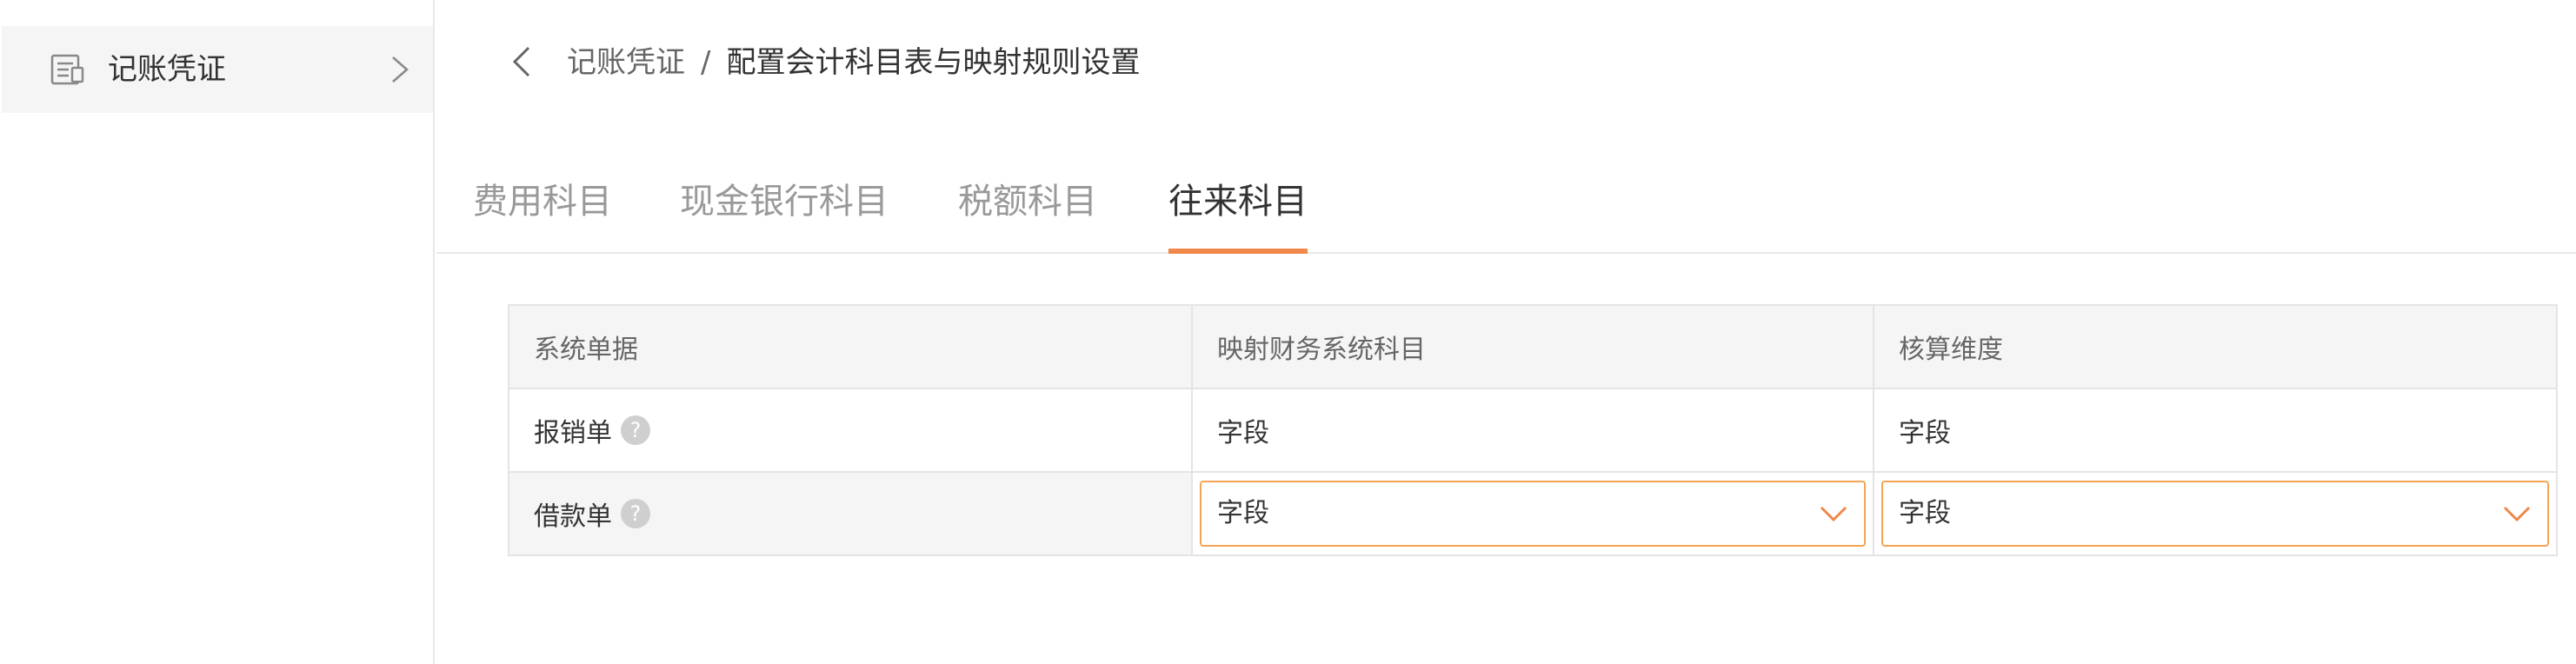 The image size is (2576, 664). Describe the element at coordinates (2215, 431) in the screenshot. I see `dimension-cell: 字段` at that location.